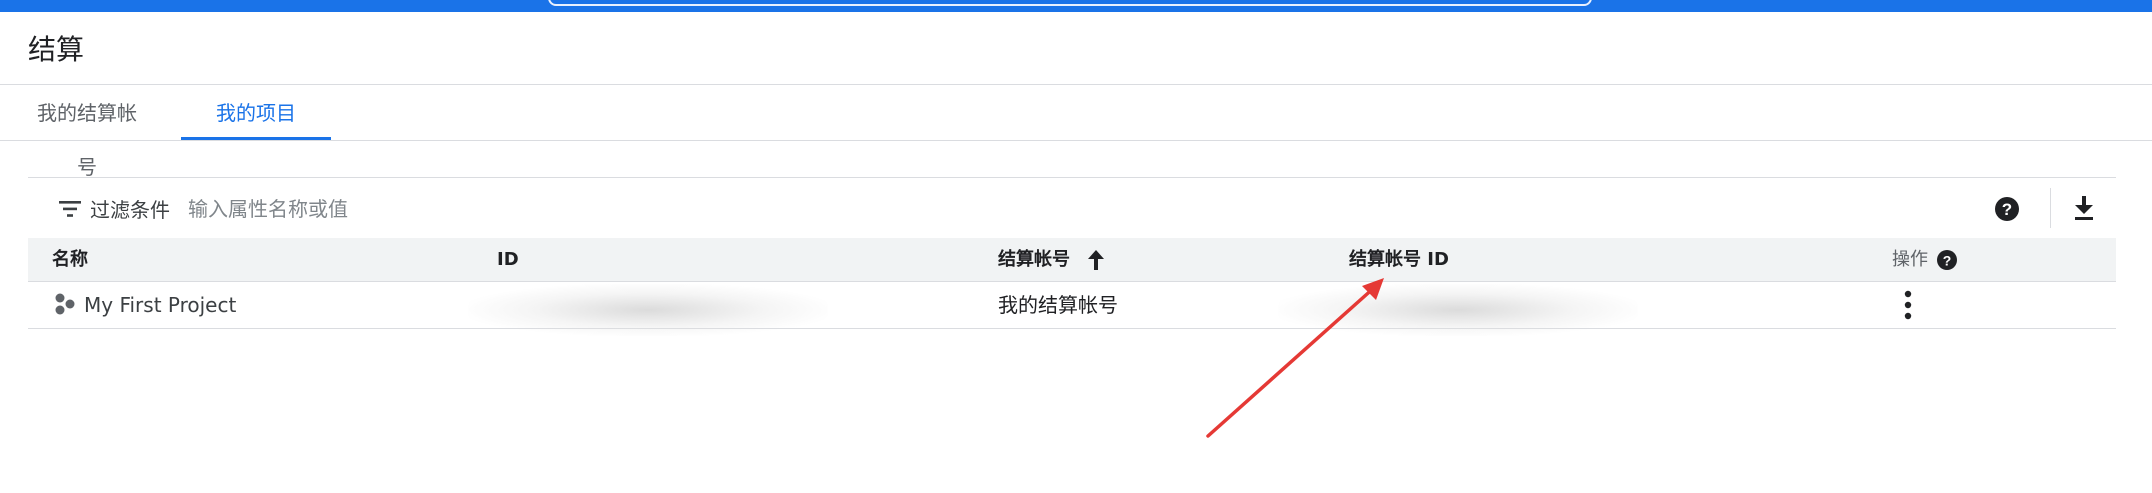  What do you see at coordinates (1908, 305) in the screenshot?
I see `more-vert-icon` at bounding box center [1908, 305].